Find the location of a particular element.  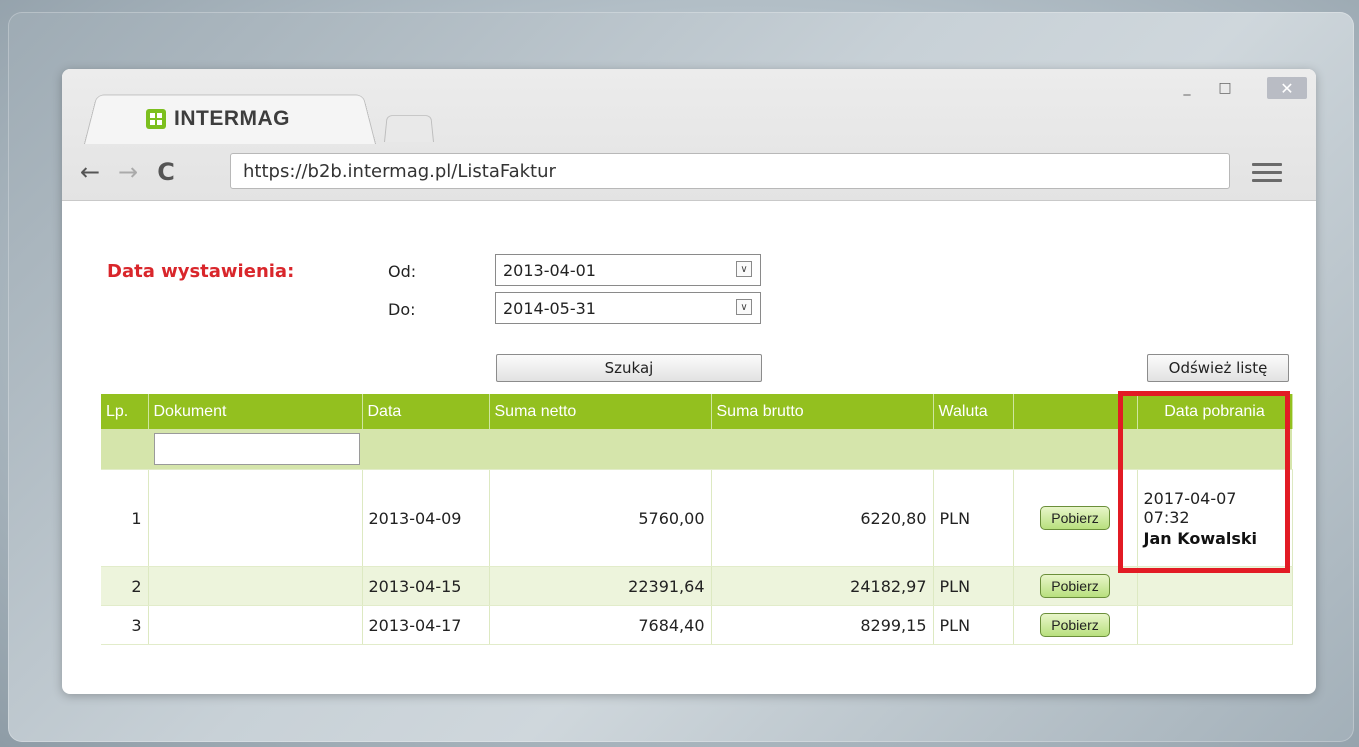

column-header: Lp. is located at coordinates (125, 411).